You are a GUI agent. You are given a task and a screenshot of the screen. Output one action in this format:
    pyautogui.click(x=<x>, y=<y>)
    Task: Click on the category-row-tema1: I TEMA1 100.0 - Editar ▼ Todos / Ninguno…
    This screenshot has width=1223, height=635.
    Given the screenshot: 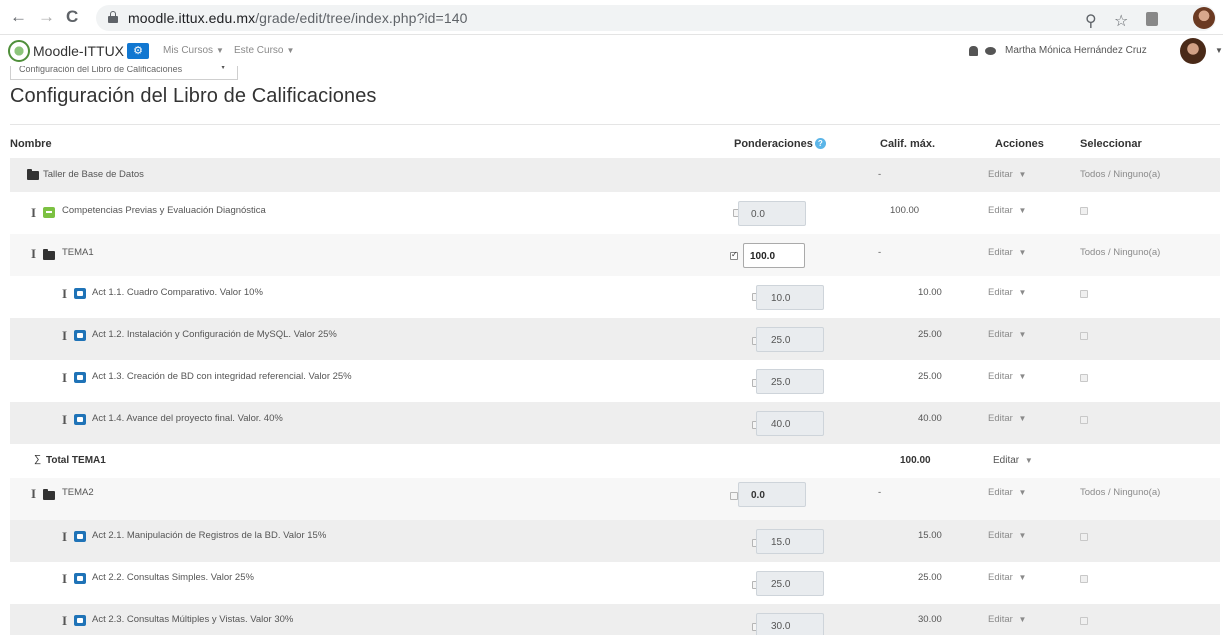 What is the action you would take?
    pyautogui.click(x=615, y=255)
    